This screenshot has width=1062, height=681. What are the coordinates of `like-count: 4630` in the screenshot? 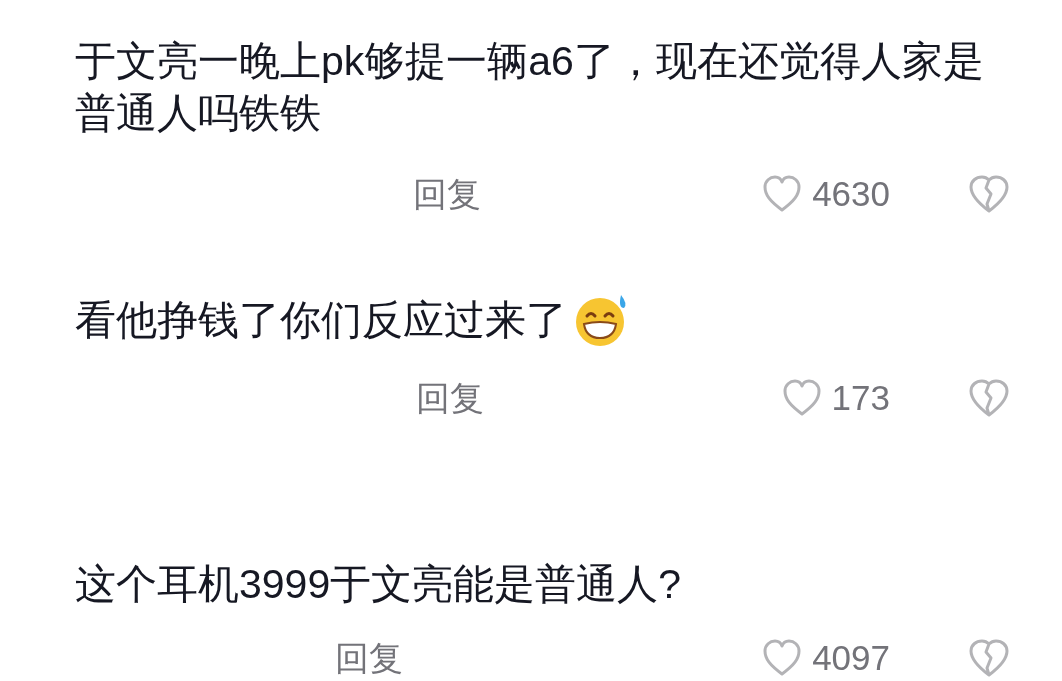 It's located at (851, 193).